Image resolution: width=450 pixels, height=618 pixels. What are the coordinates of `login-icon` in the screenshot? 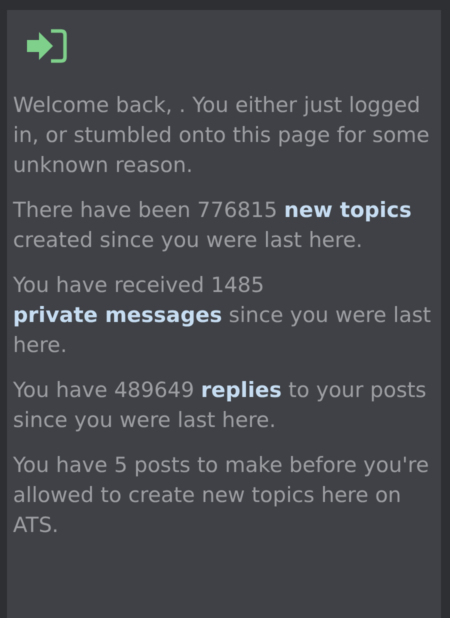 It's located at (47, 46).